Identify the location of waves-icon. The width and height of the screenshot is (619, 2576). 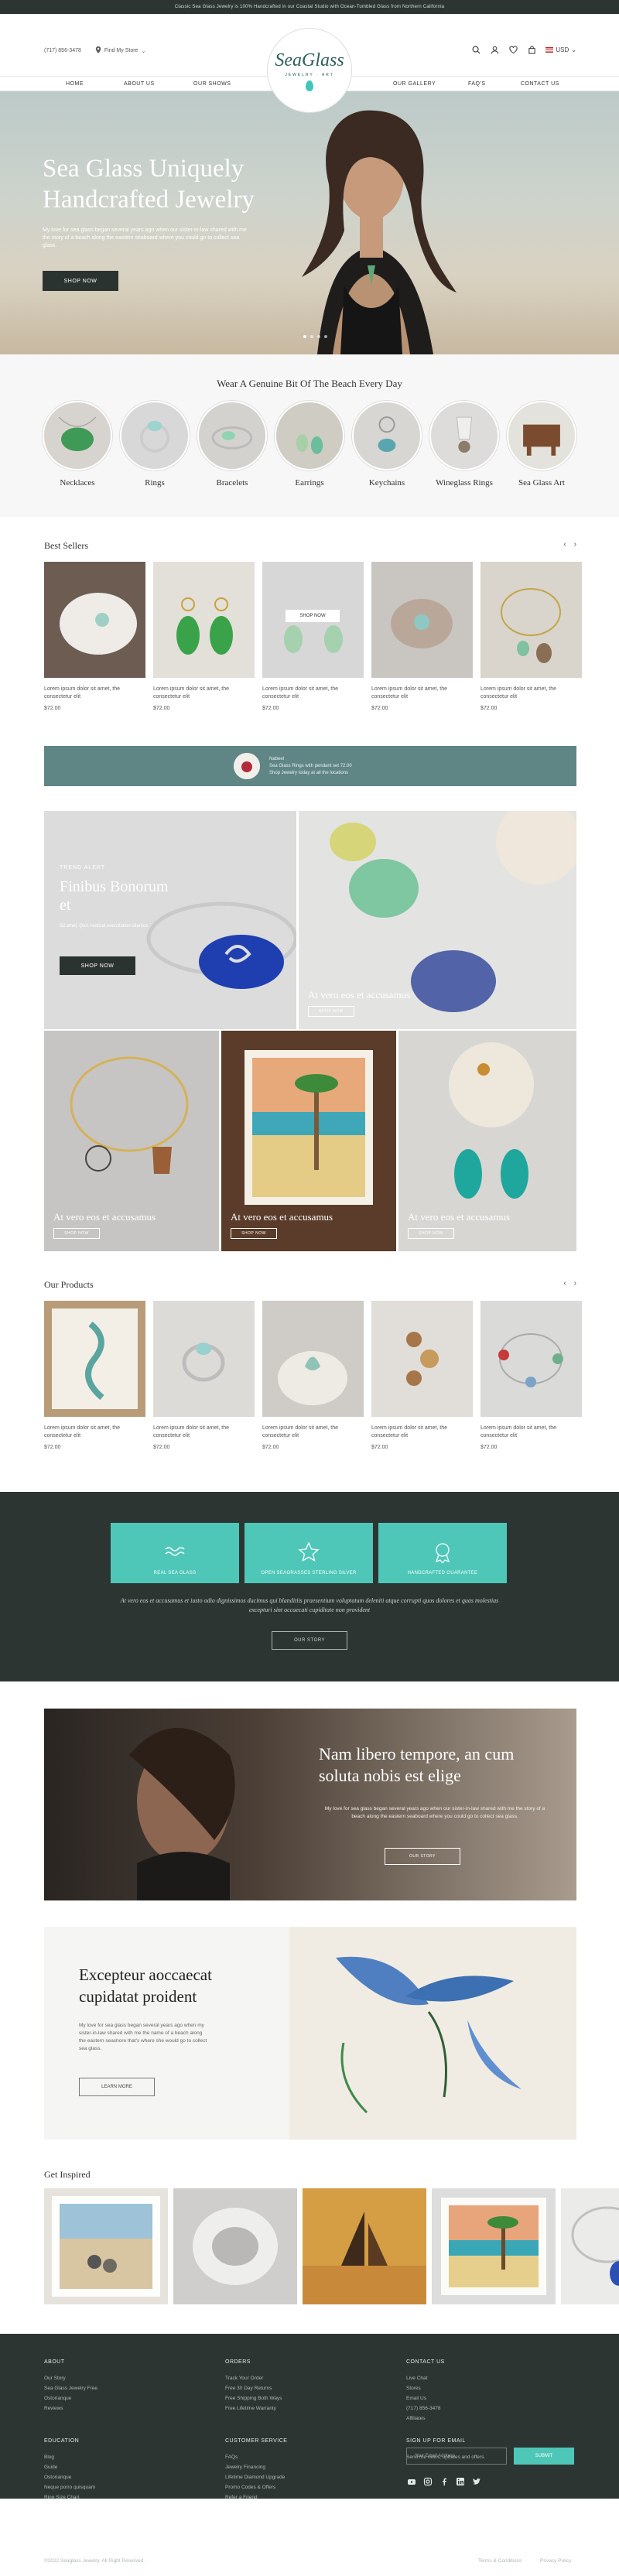
(175, 1552).